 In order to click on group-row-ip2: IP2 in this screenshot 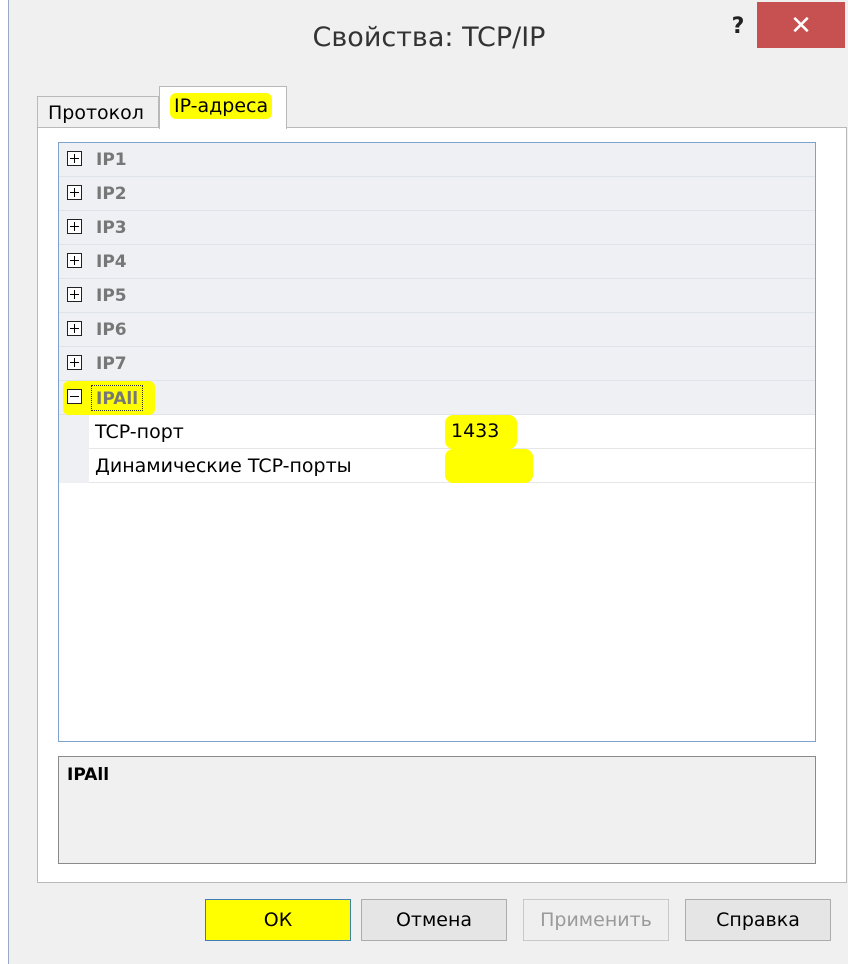, I will do `click(437, 194)`.